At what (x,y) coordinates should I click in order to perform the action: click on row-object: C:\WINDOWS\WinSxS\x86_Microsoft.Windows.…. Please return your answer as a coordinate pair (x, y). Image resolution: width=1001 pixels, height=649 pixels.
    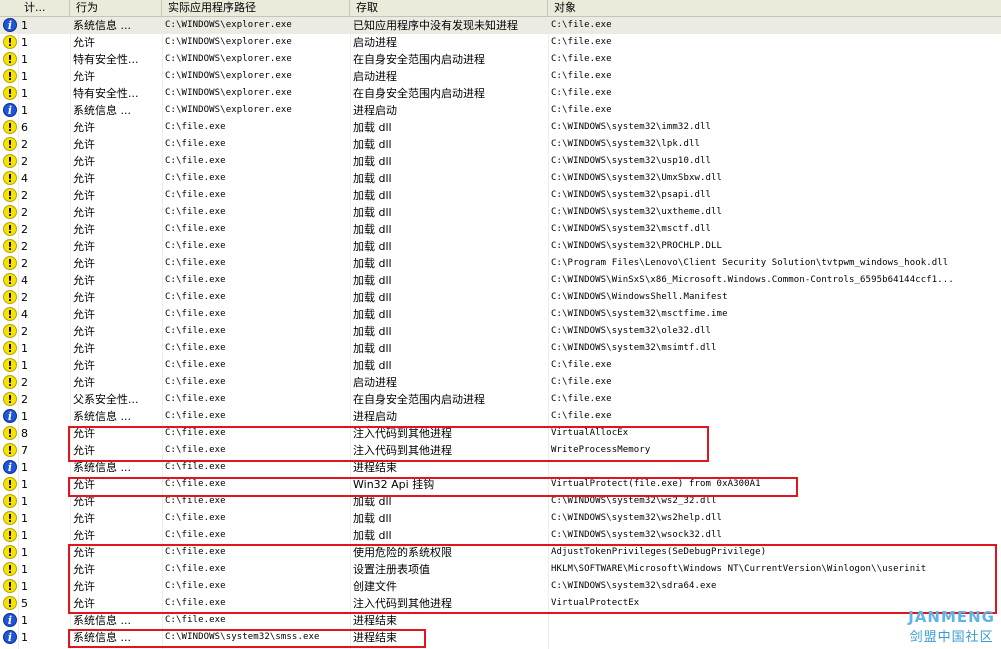
    Looking at the image, I should click on (752, 280).